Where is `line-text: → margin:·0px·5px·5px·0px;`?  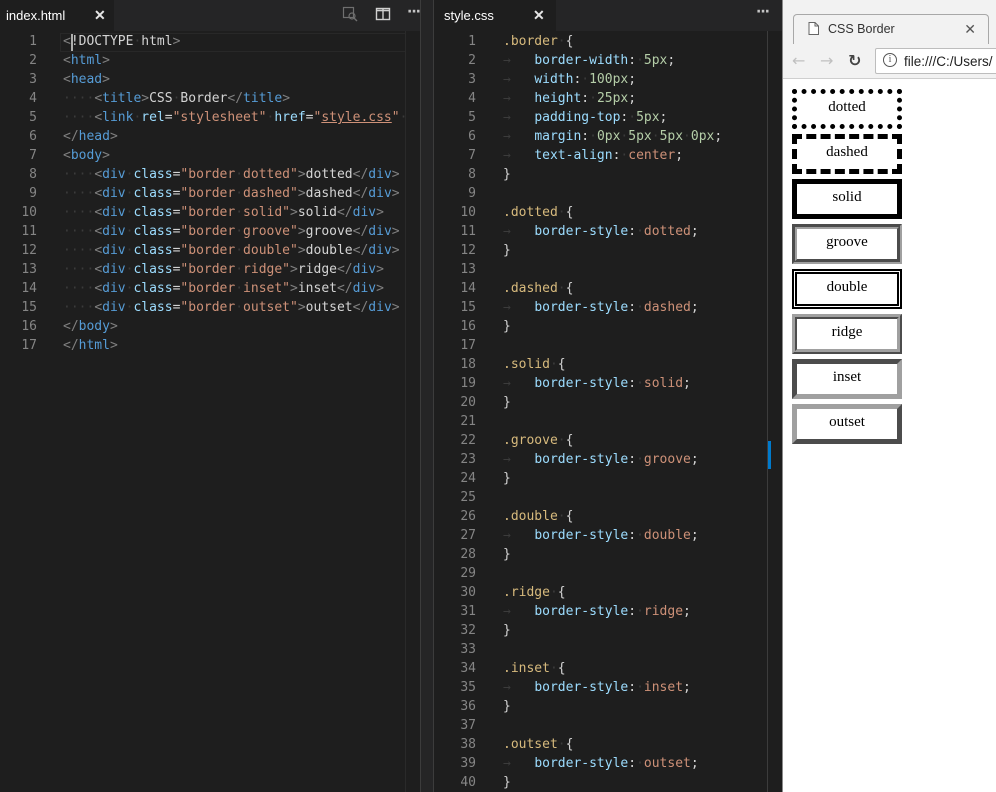
line-text: → margin:·0px·5px·5px·0px; is located at coordinates (613, 136).